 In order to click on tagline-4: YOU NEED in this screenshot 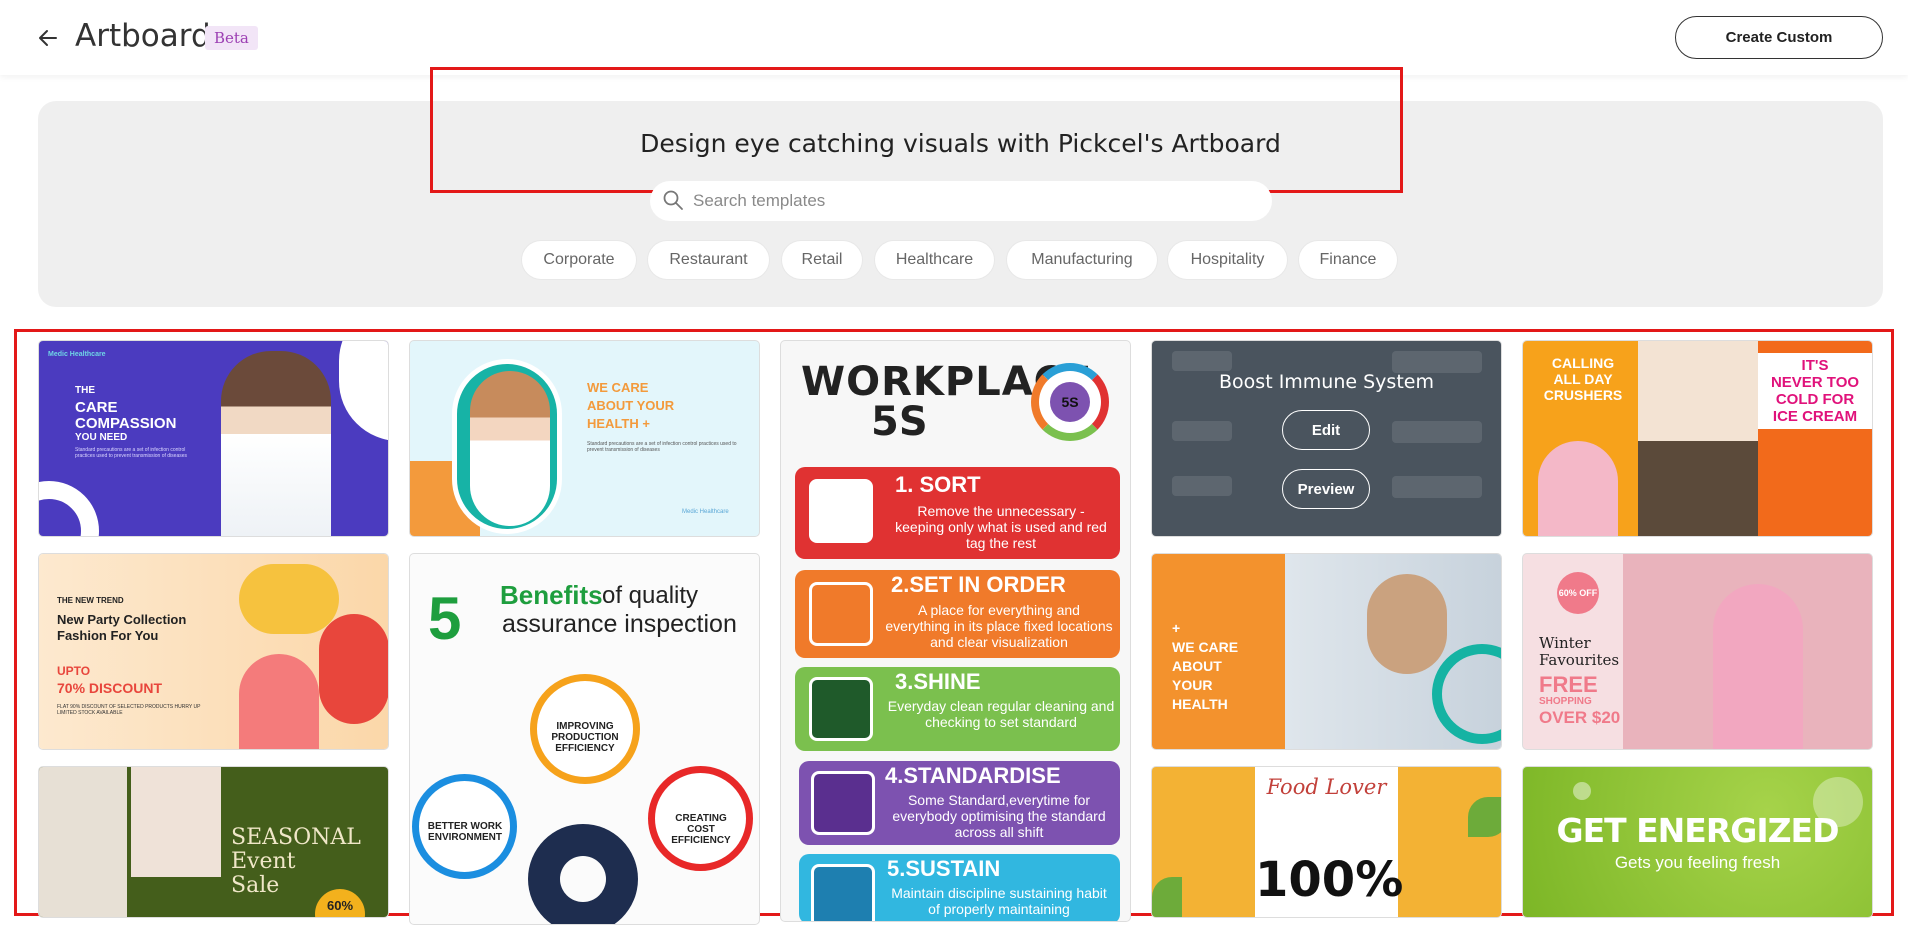, I will do `click(101, 437)`.